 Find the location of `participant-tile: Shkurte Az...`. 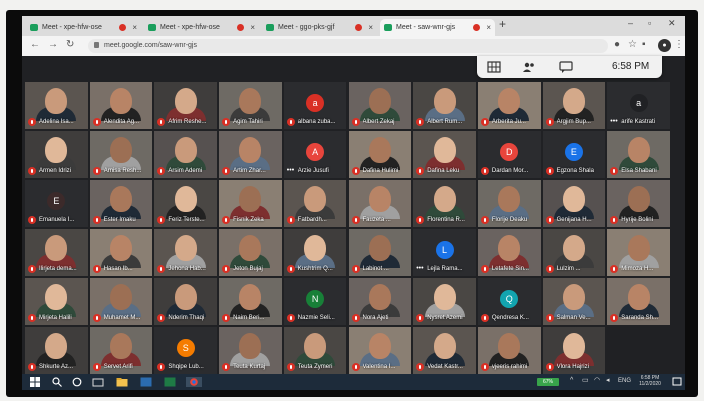

participant-tile: Shkurte Az... is located at coordinates (56, 350).